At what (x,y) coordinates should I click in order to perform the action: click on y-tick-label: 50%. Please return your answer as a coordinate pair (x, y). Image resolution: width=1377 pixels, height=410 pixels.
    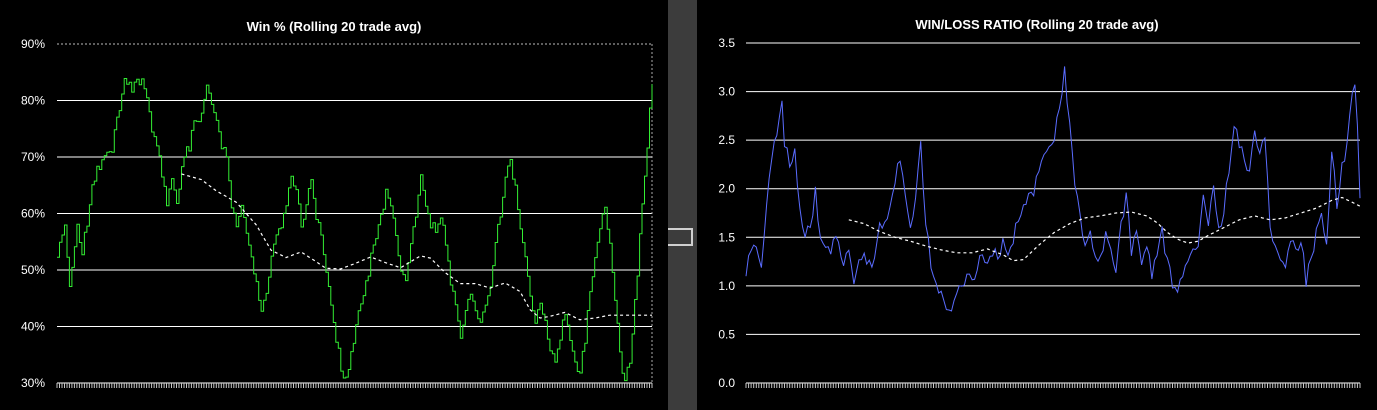
    Looking at the image, I should click on (33, 270).